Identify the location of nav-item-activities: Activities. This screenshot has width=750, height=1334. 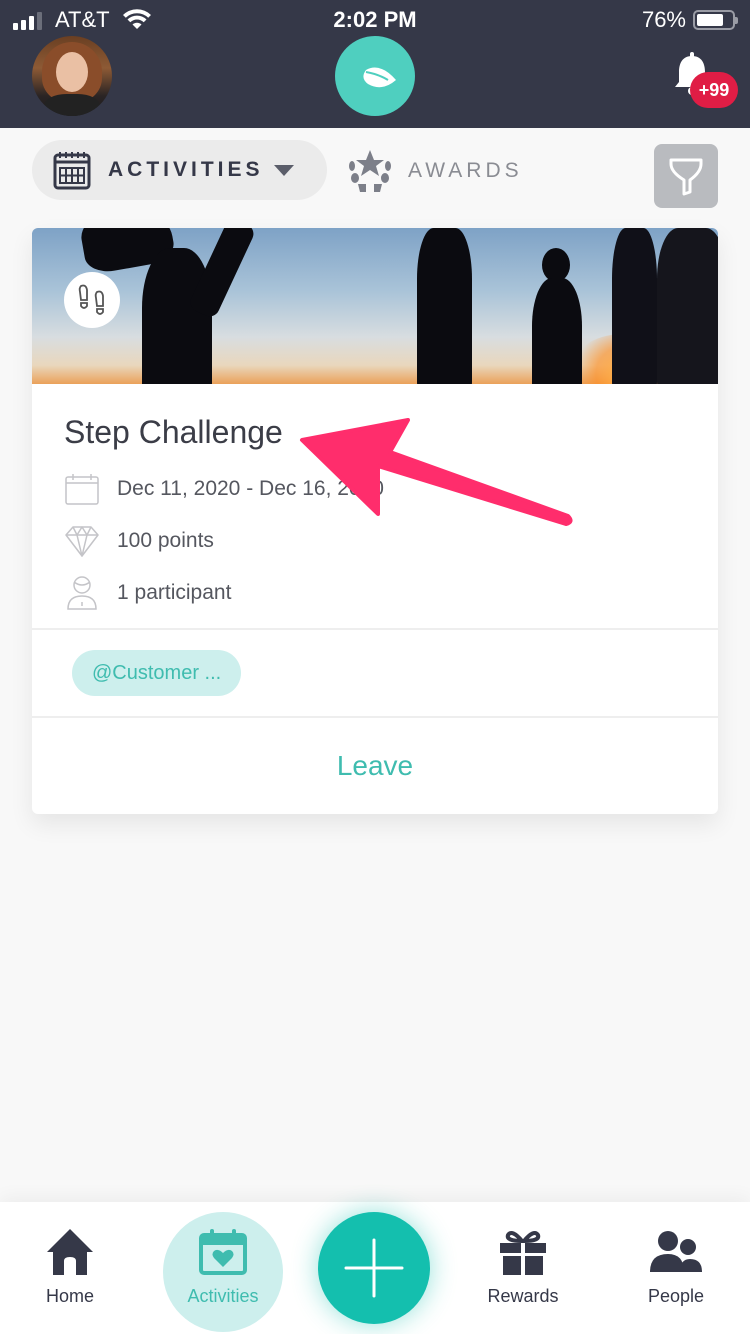
(223, 1268).